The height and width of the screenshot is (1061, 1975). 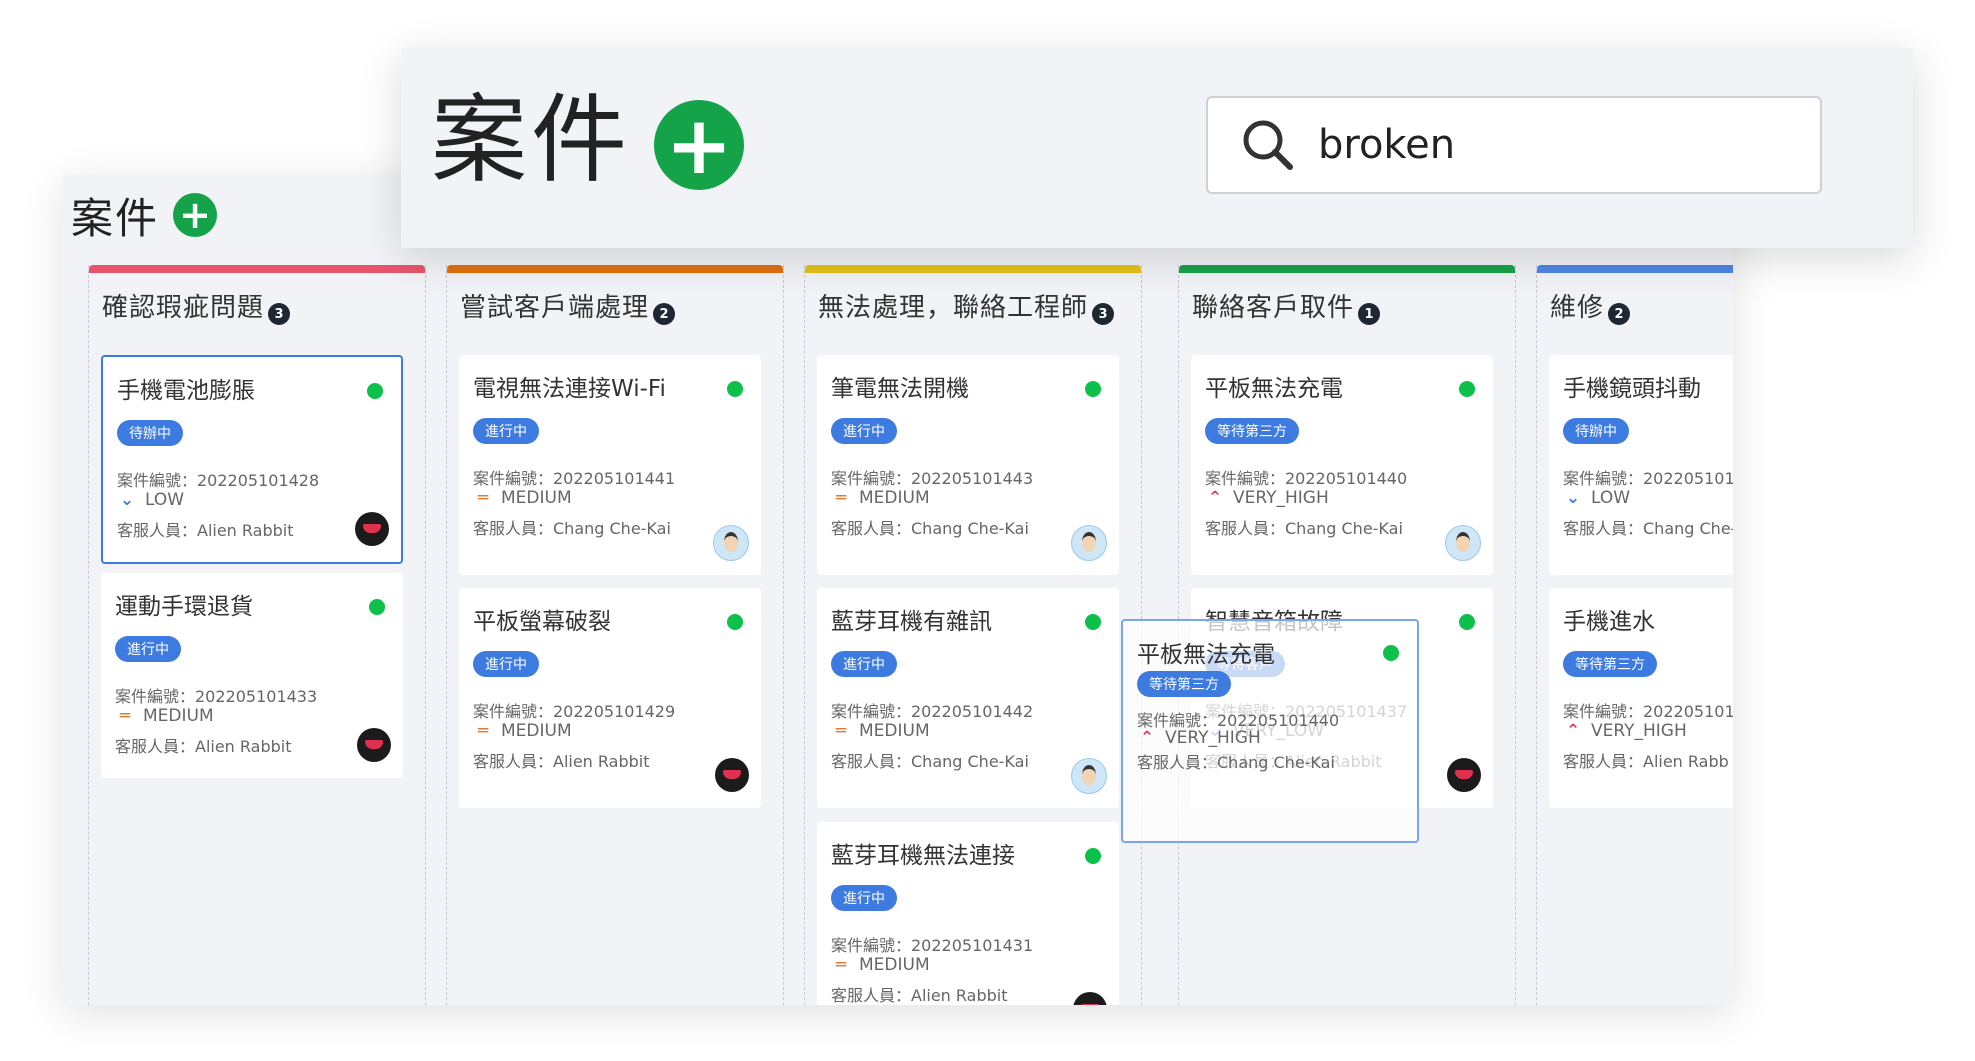 What do you see at coordinates (1268, 145) in the screenshot?
I see `search-icon` at bounding box center [1268, 145].